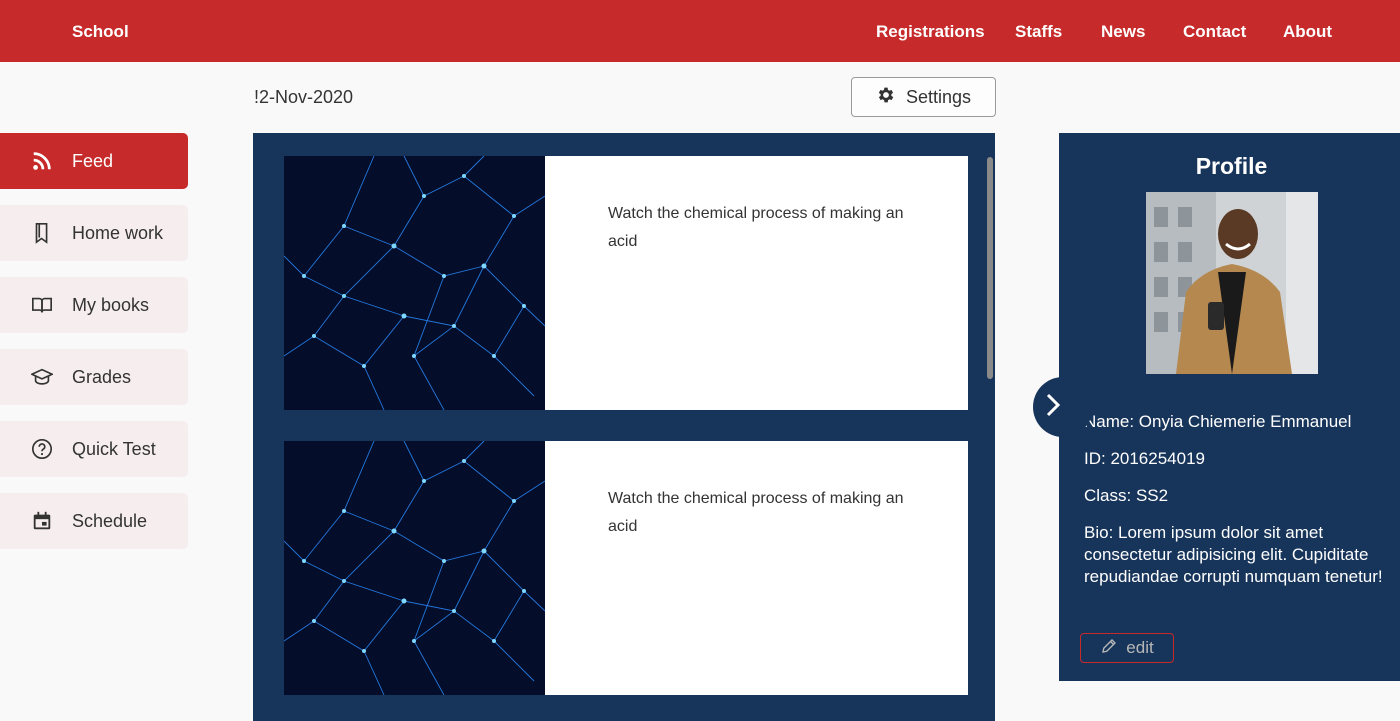 The width and height of the screenshot is (1400, 721). I want to click on sidebar-item-label: Feed, so click(93, 161).